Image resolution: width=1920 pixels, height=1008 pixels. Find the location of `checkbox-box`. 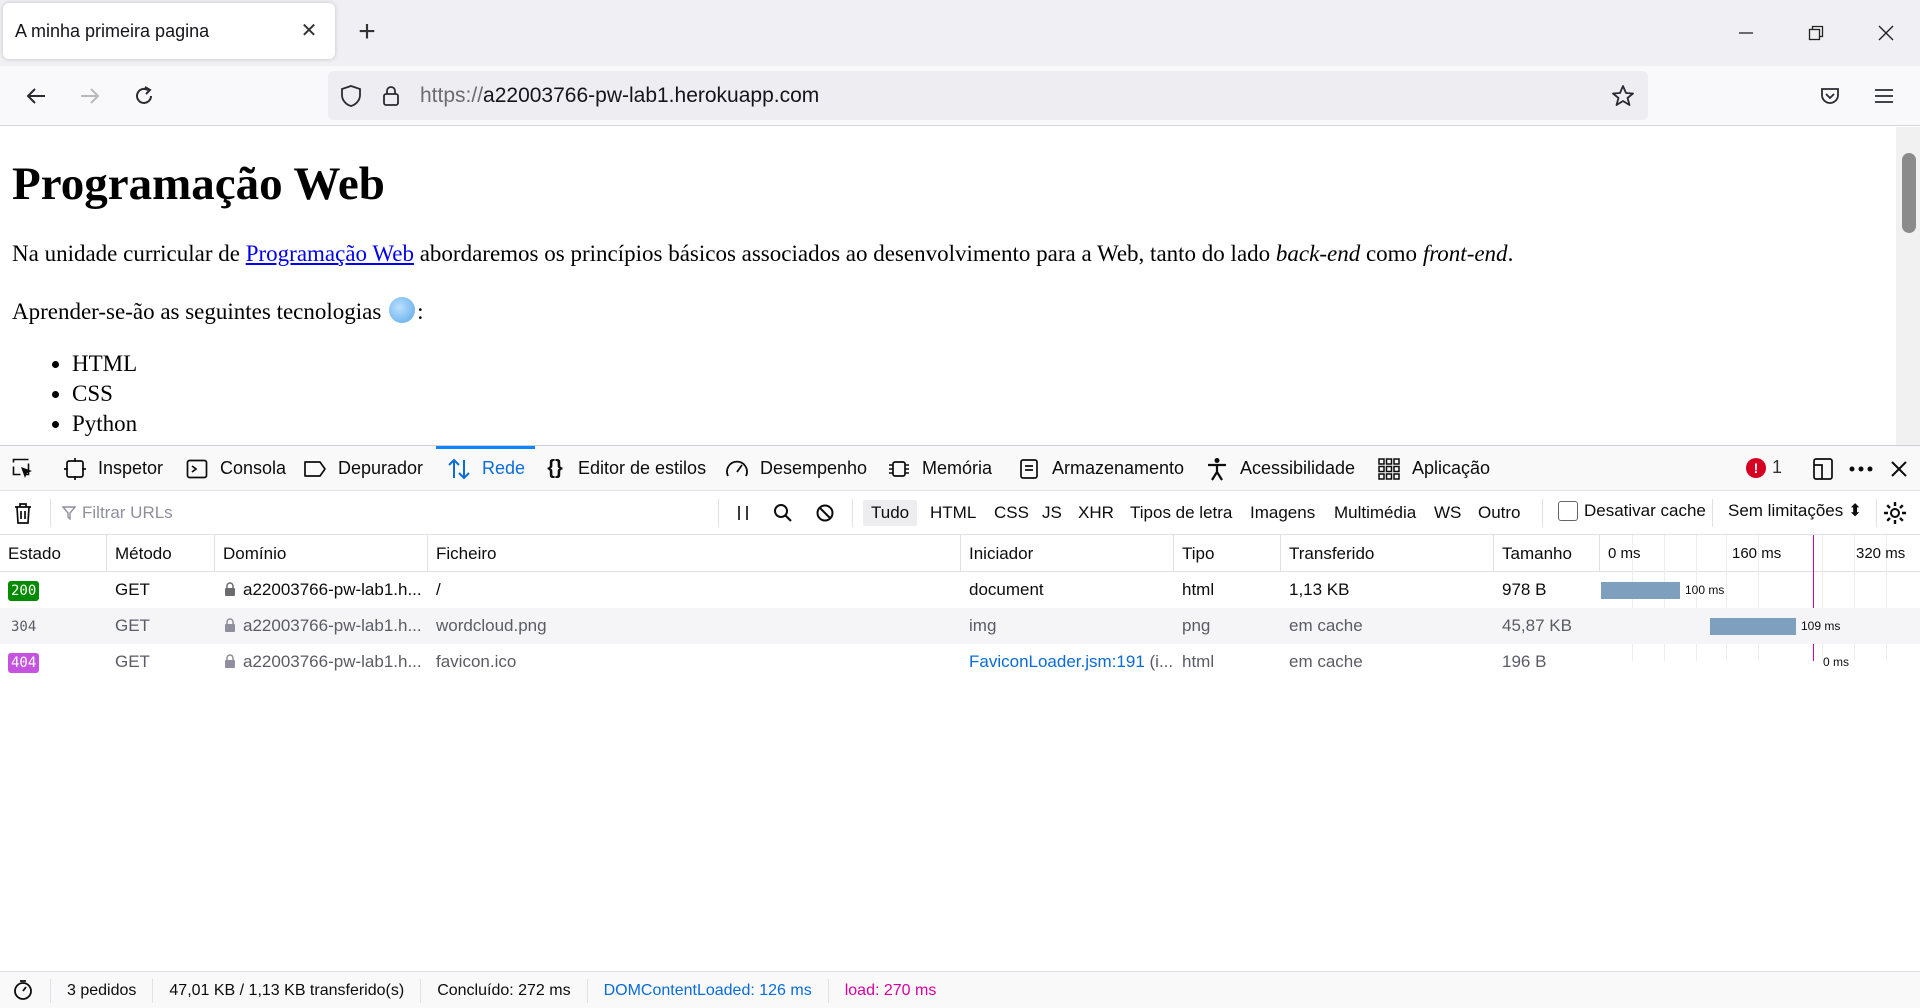

checkbox-box is located at coordinates (1568, 511).